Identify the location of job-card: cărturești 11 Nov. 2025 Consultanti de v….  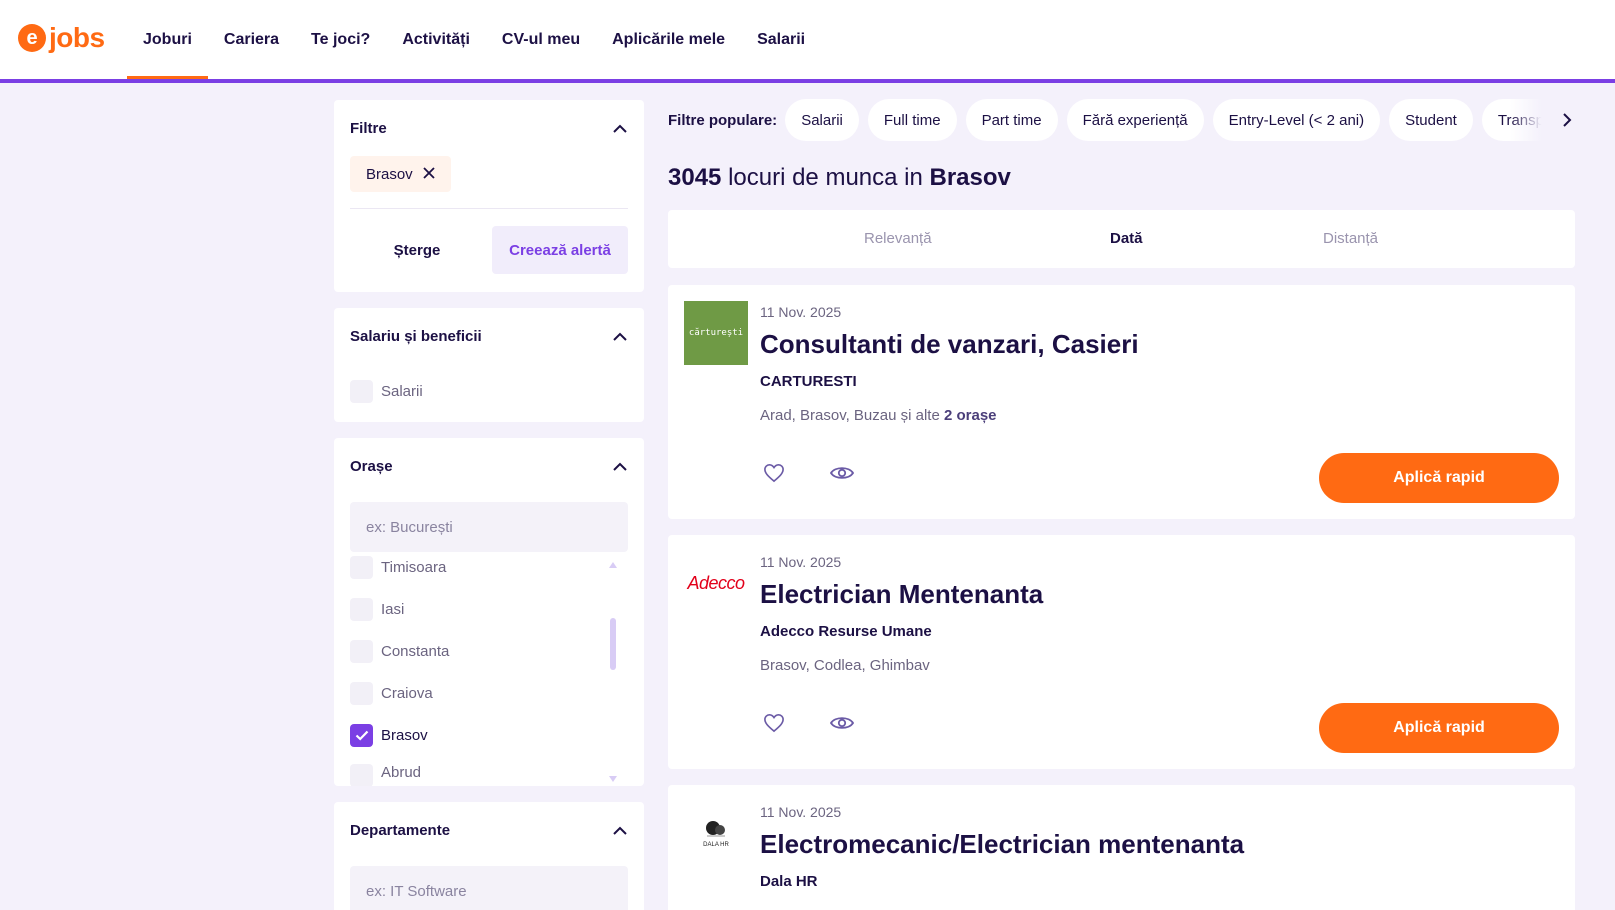
(1121, 402).